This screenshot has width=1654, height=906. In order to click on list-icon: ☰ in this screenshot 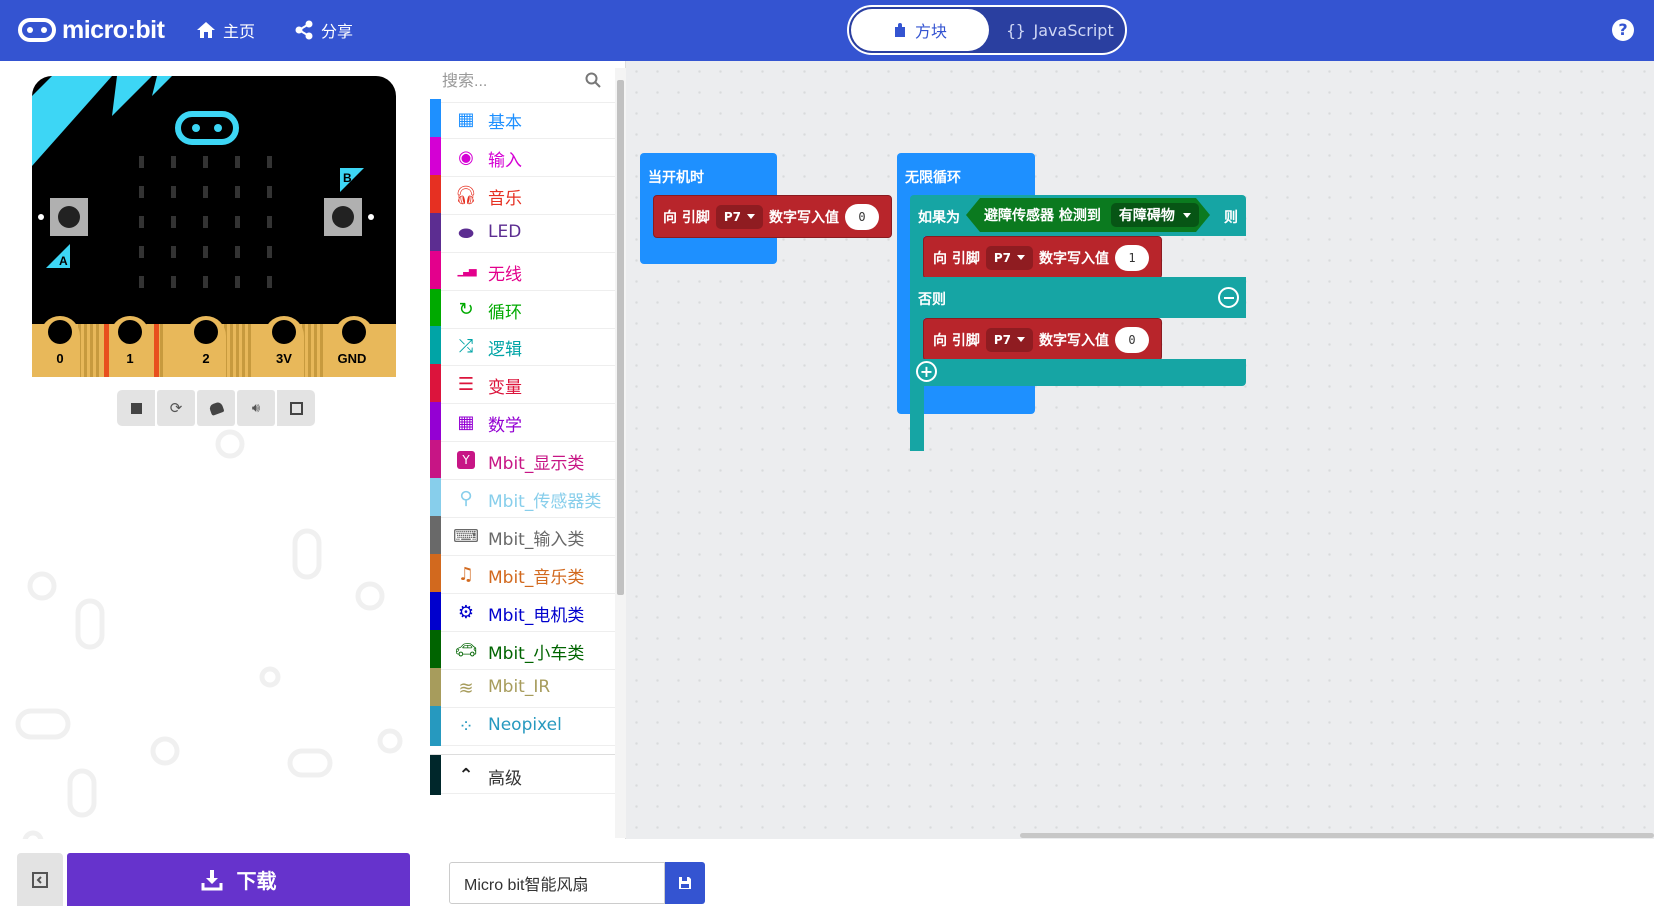, I will do `click(466, 384)`.